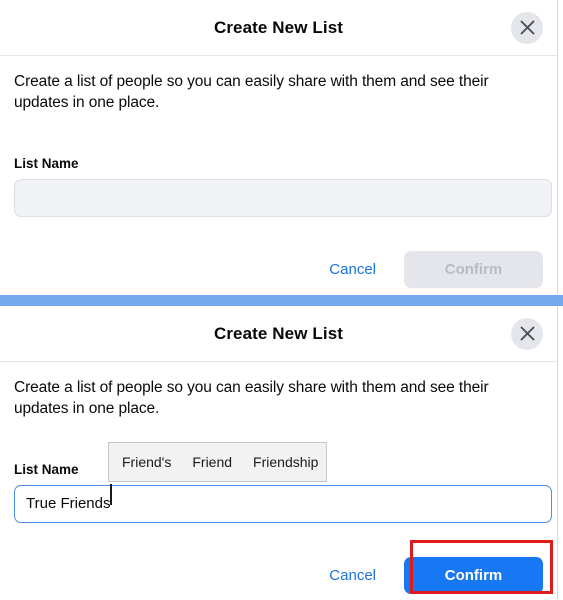 The width and height of the screenshot is (563, 600). I want to click on separator-band, so click(281, 300).